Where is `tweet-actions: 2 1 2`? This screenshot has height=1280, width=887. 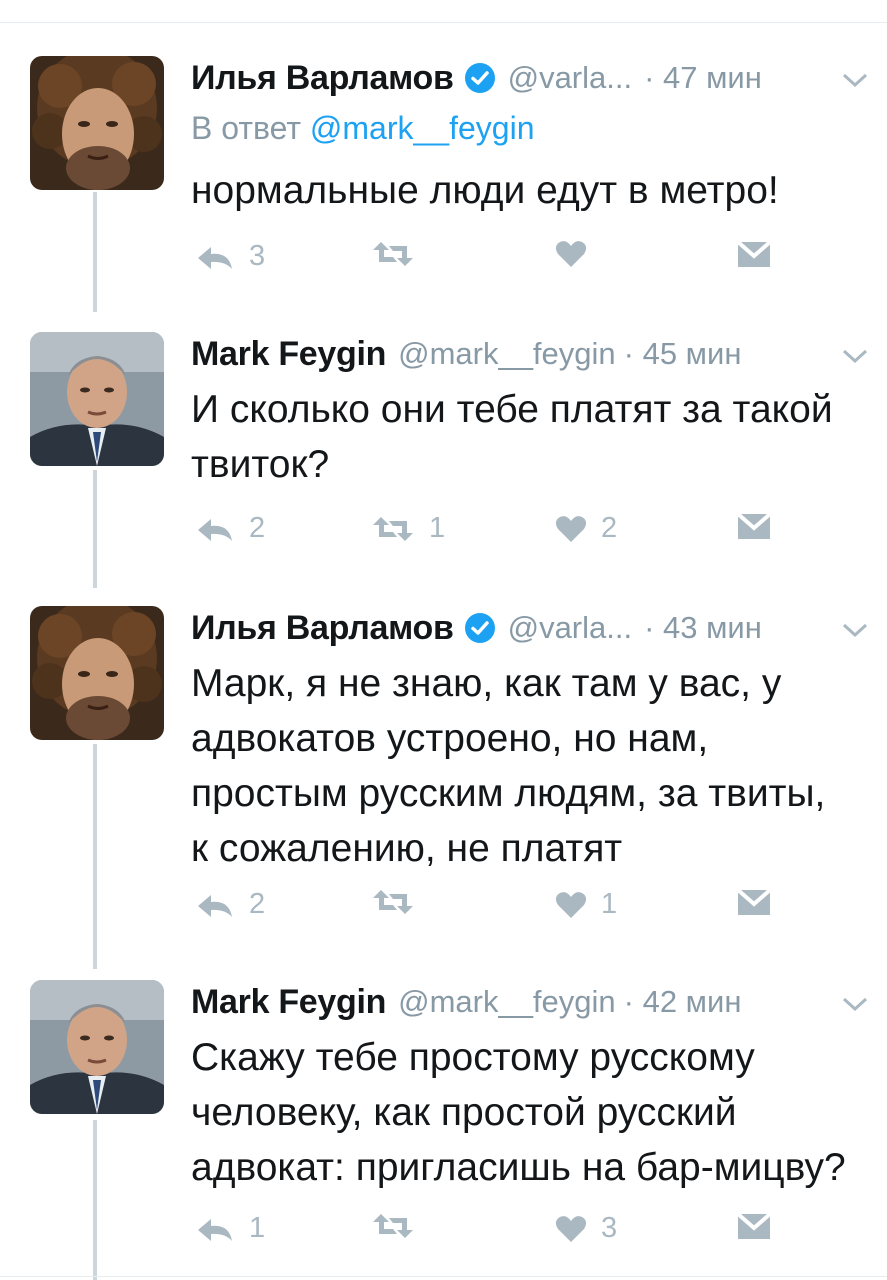 tweet-actions: 2 1 2 is located at coordinates (531, 532).